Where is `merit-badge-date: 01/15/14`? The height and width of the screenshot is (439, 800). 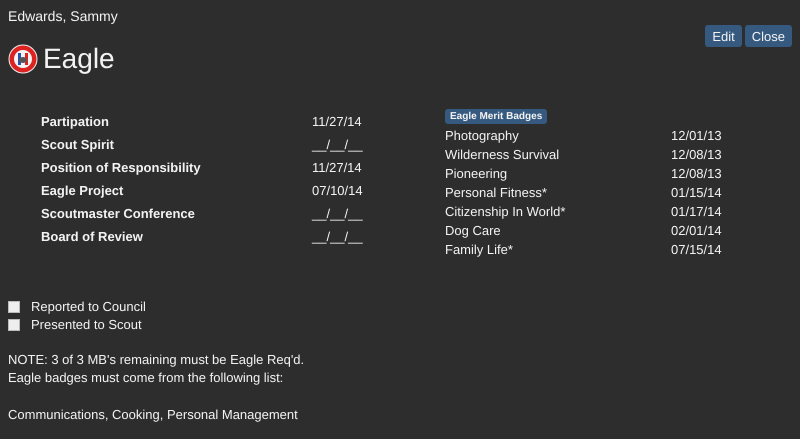
merit-badge-date: 01/15/14 is located at coordinates (697, 193).